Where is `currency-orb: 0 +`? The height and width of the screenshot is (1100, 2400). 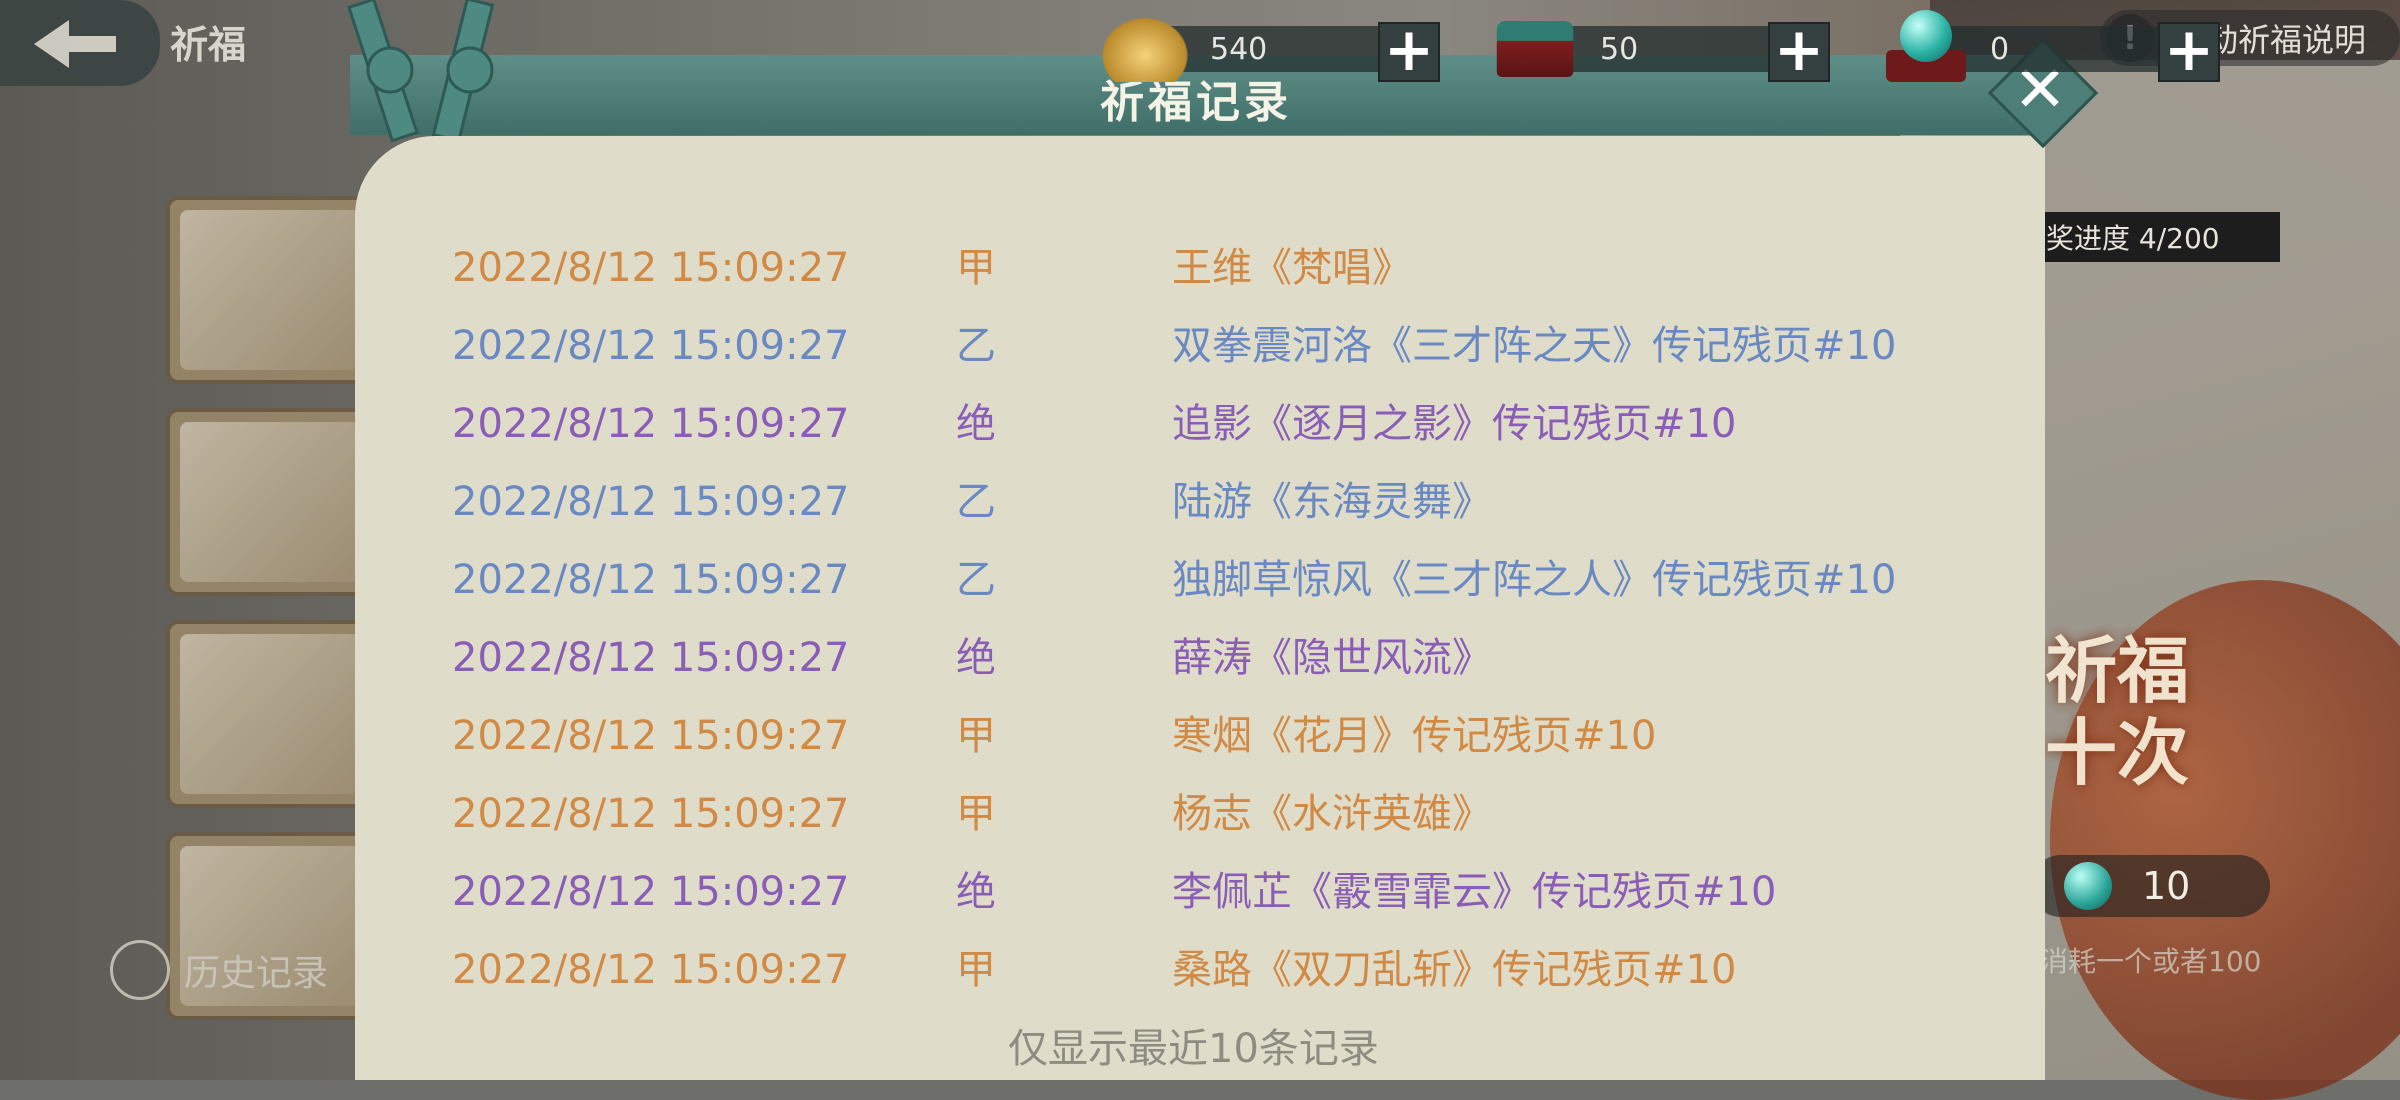
currency-orb: 0 + is located at coordinates (2050, 46).